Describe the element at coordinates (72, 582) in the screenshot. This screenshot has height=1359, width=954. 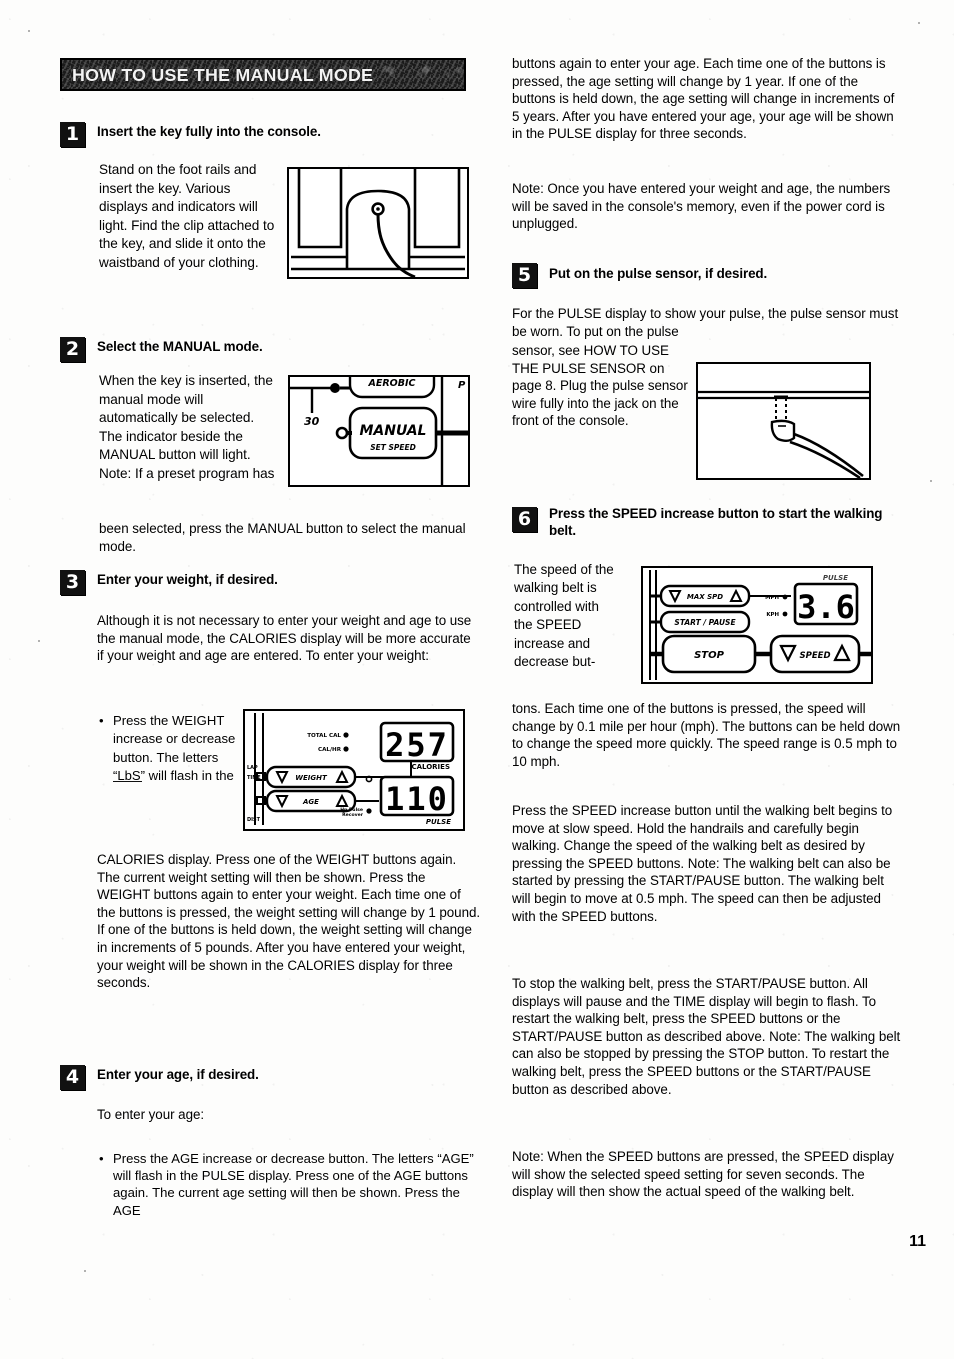
I see `step-number-3: 3` at that location.